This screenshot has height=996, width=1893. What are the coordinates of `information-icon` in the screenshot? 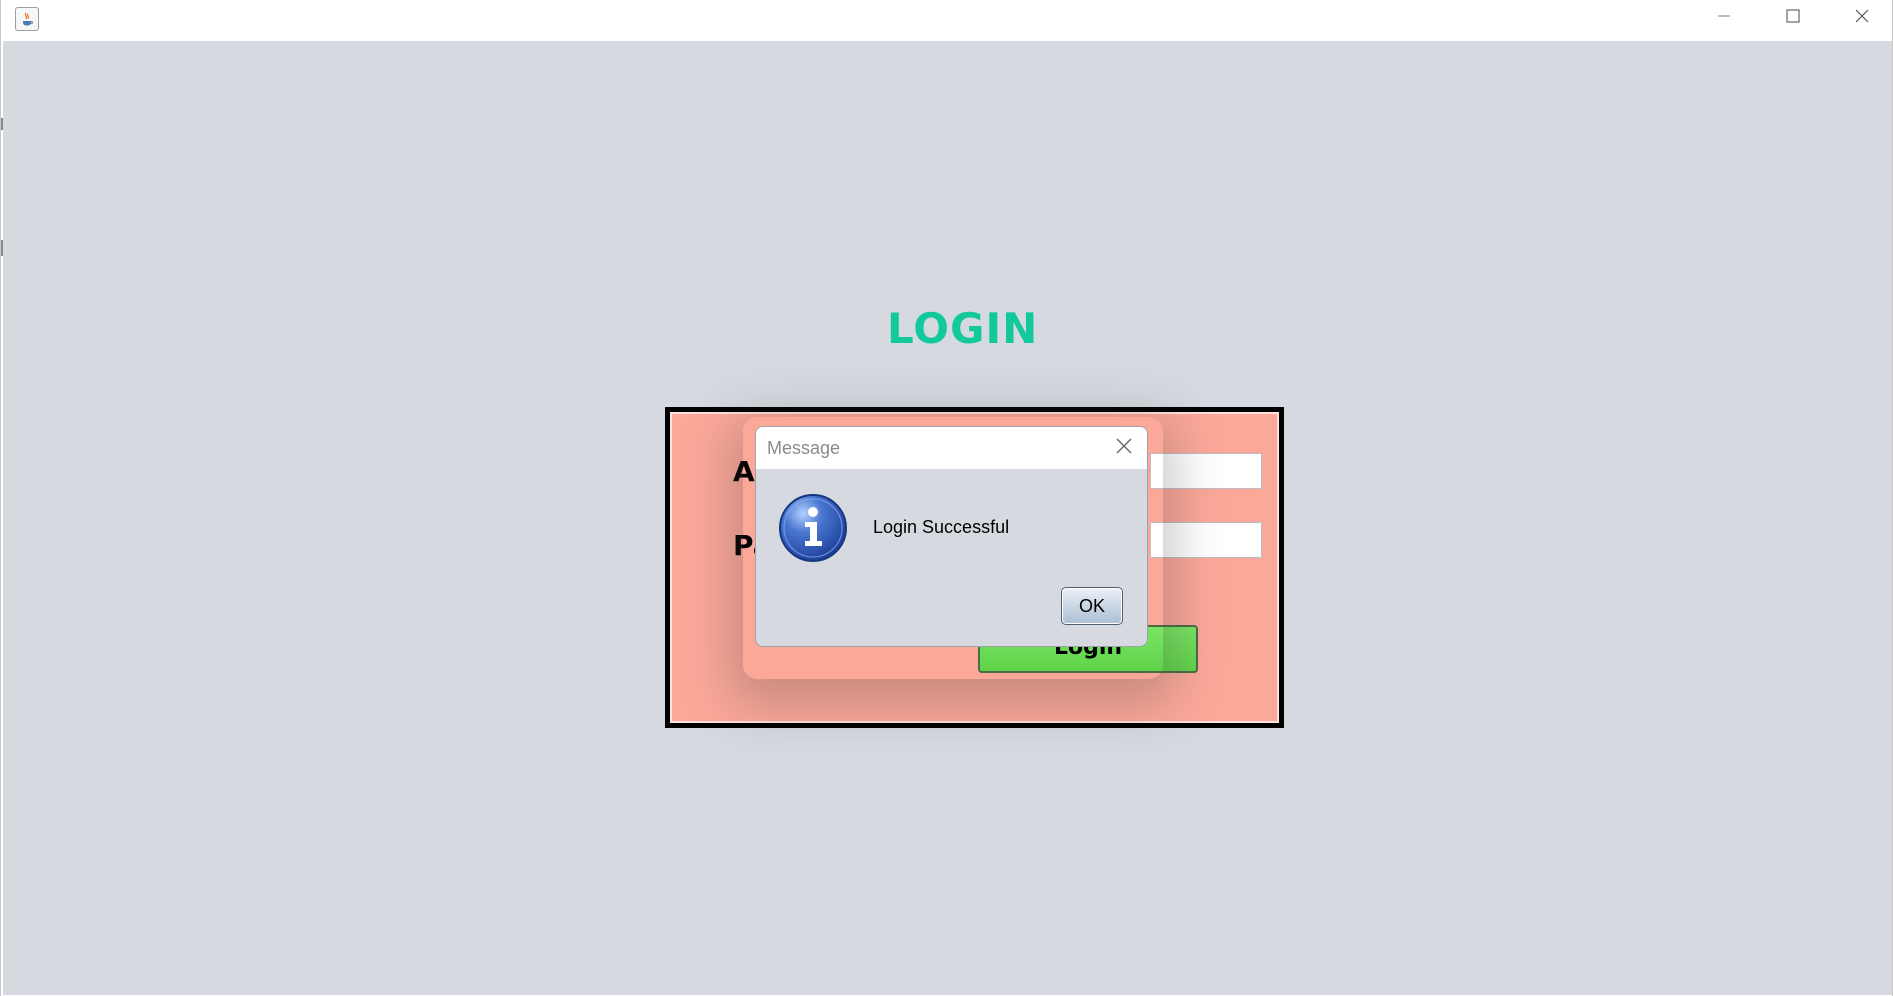 It's located at (813, 528).